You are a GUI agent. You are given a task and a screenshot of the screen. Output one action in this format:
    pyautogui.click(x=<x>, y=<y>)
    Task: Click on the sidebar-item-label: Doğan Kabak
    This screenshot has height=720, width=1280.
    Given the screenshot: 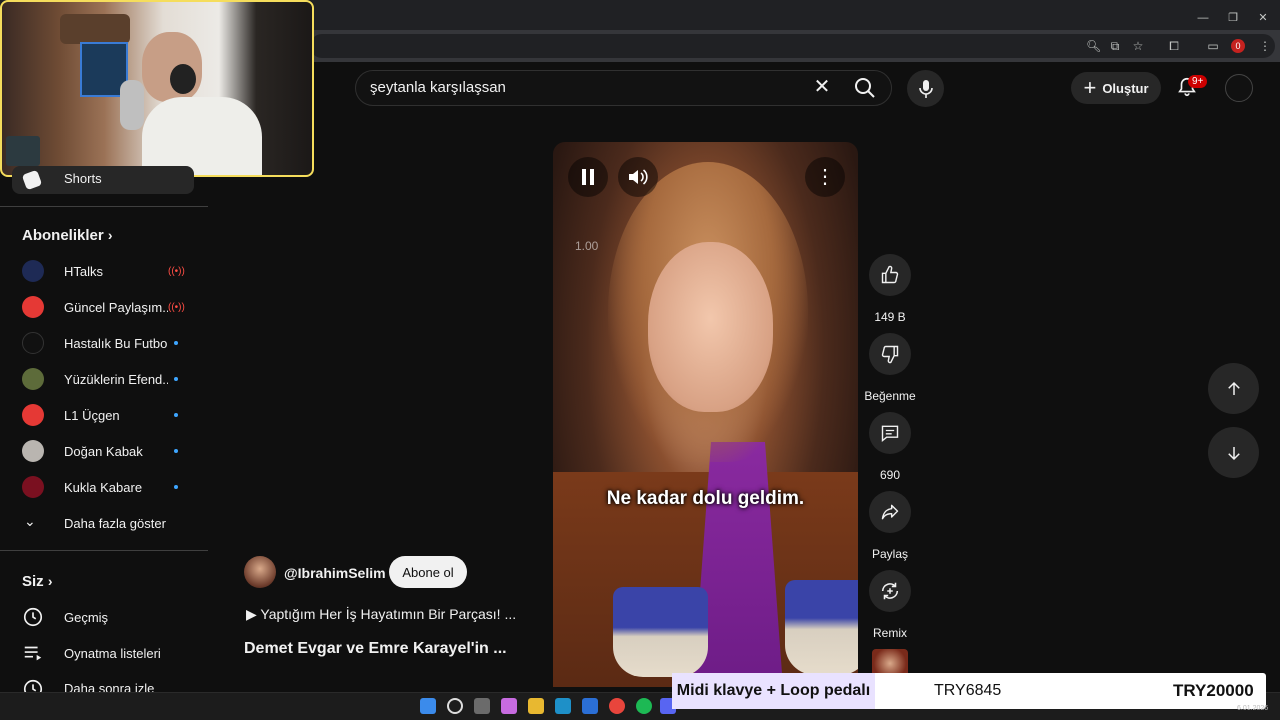 What is the action you would take?
    pyautogui.click(x=103, y=451)
    